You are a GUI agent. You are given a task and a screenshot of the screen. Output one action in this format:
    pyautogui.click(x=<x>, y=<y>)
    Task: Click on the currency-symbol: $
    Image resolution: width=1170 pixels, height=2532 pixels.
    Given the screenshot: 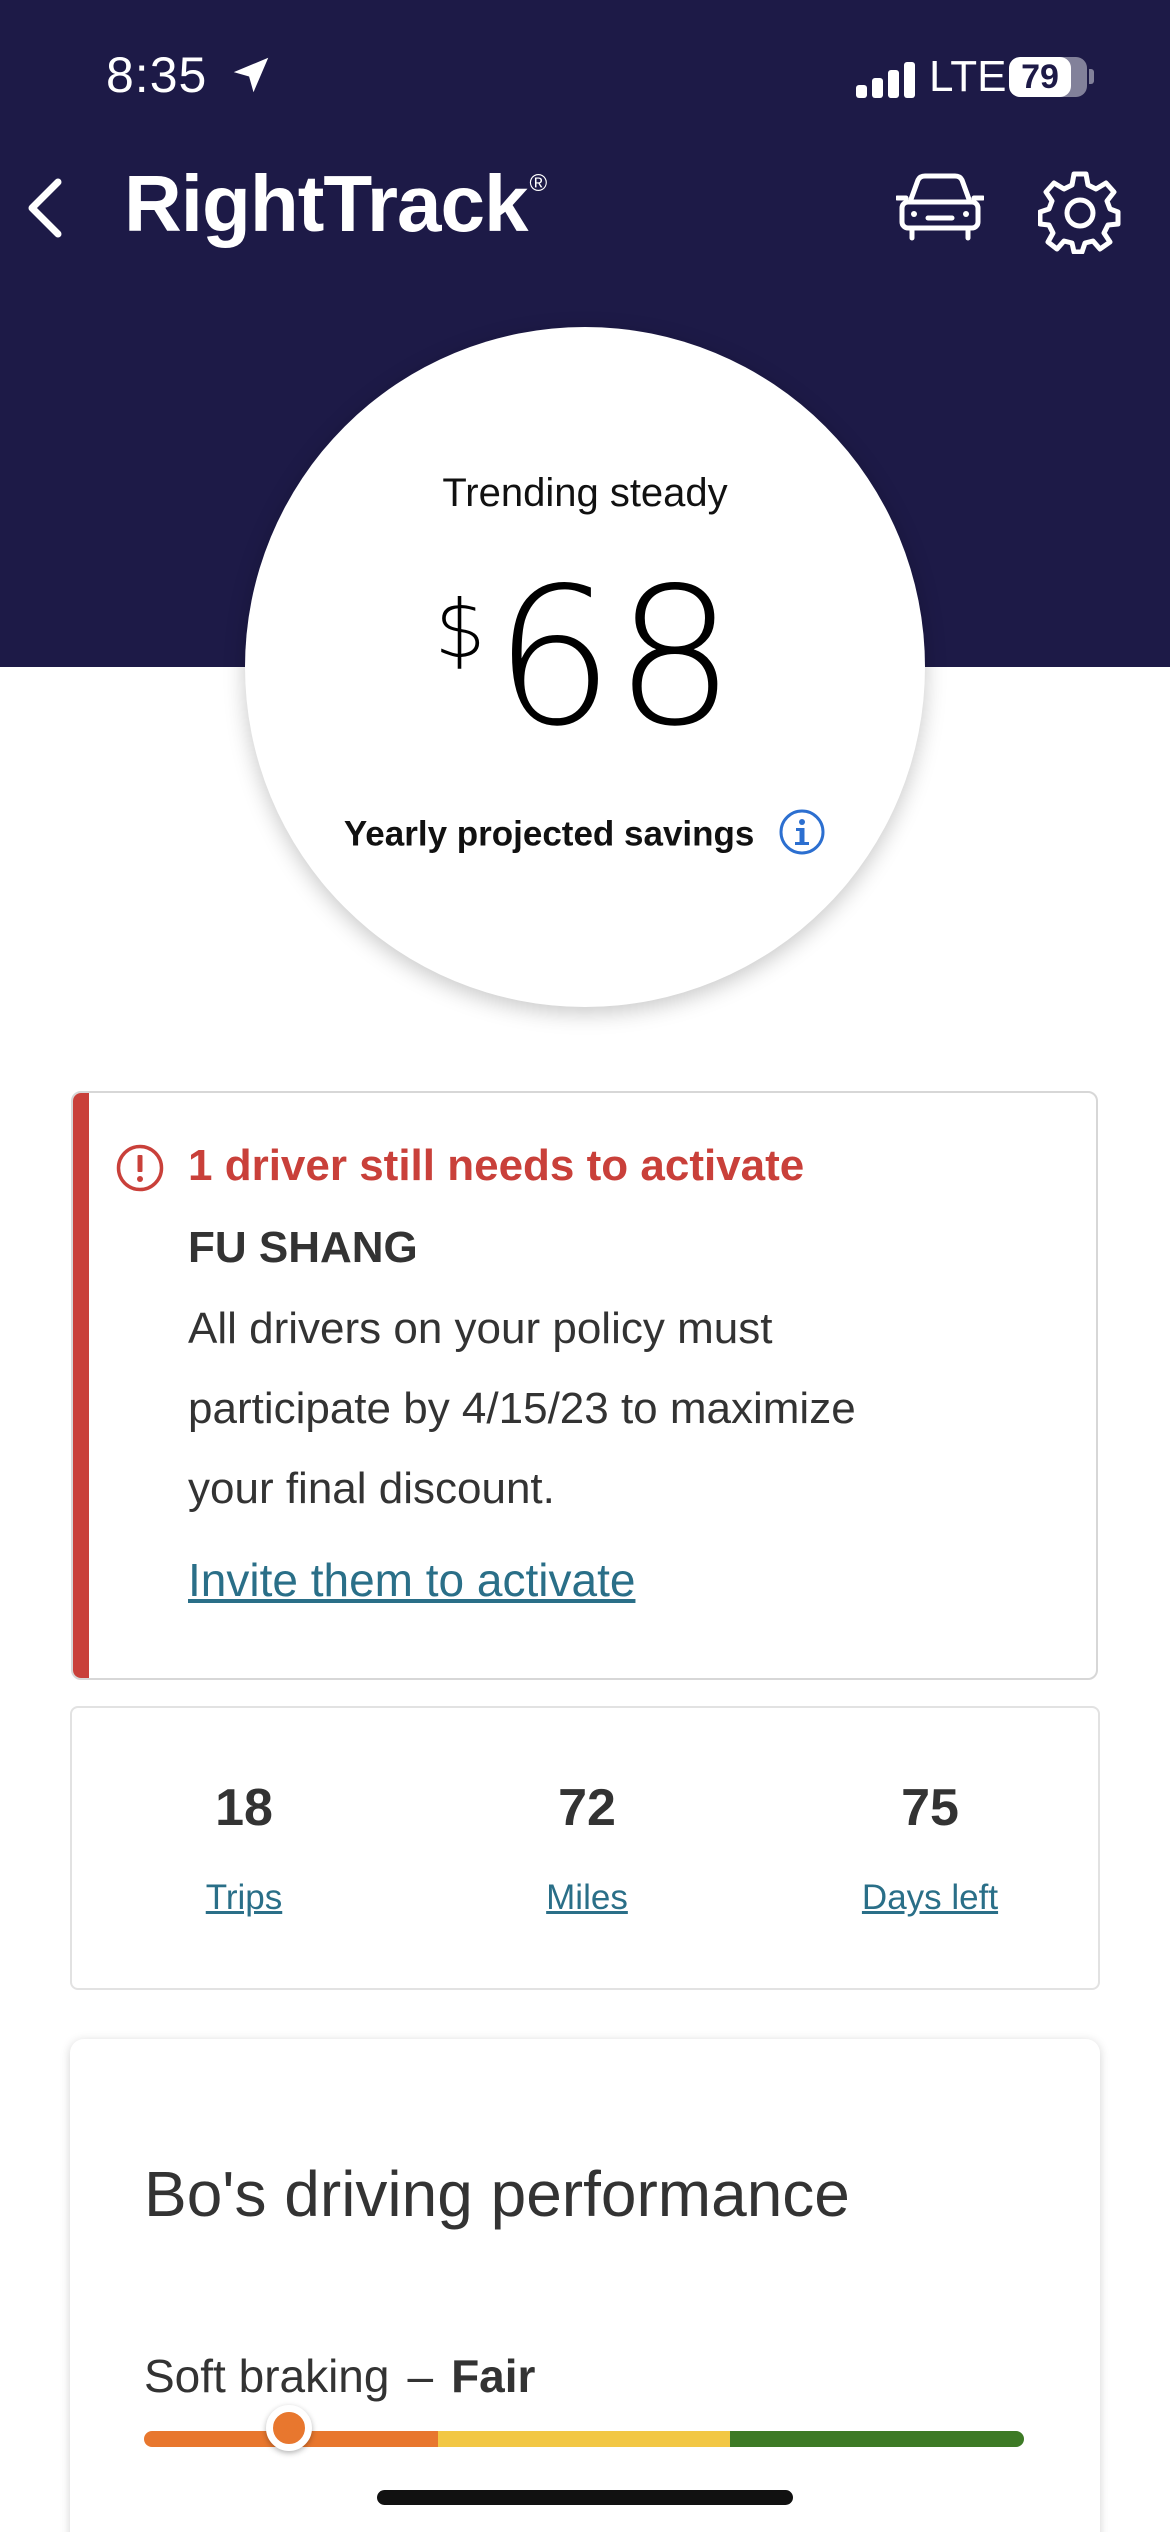 What is the action you would take?
    pyautogui.click(x=460, y=629)
    